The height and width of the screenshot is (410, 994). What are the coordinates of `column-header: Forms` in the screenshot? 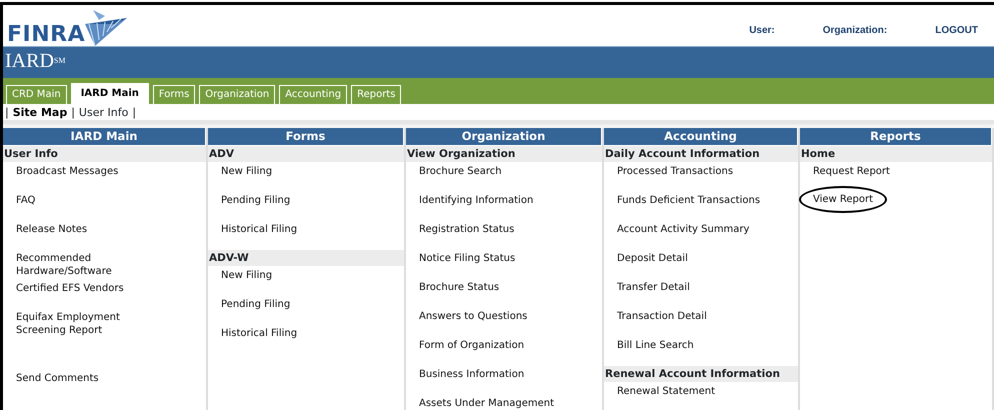 It's located at (306, 136).